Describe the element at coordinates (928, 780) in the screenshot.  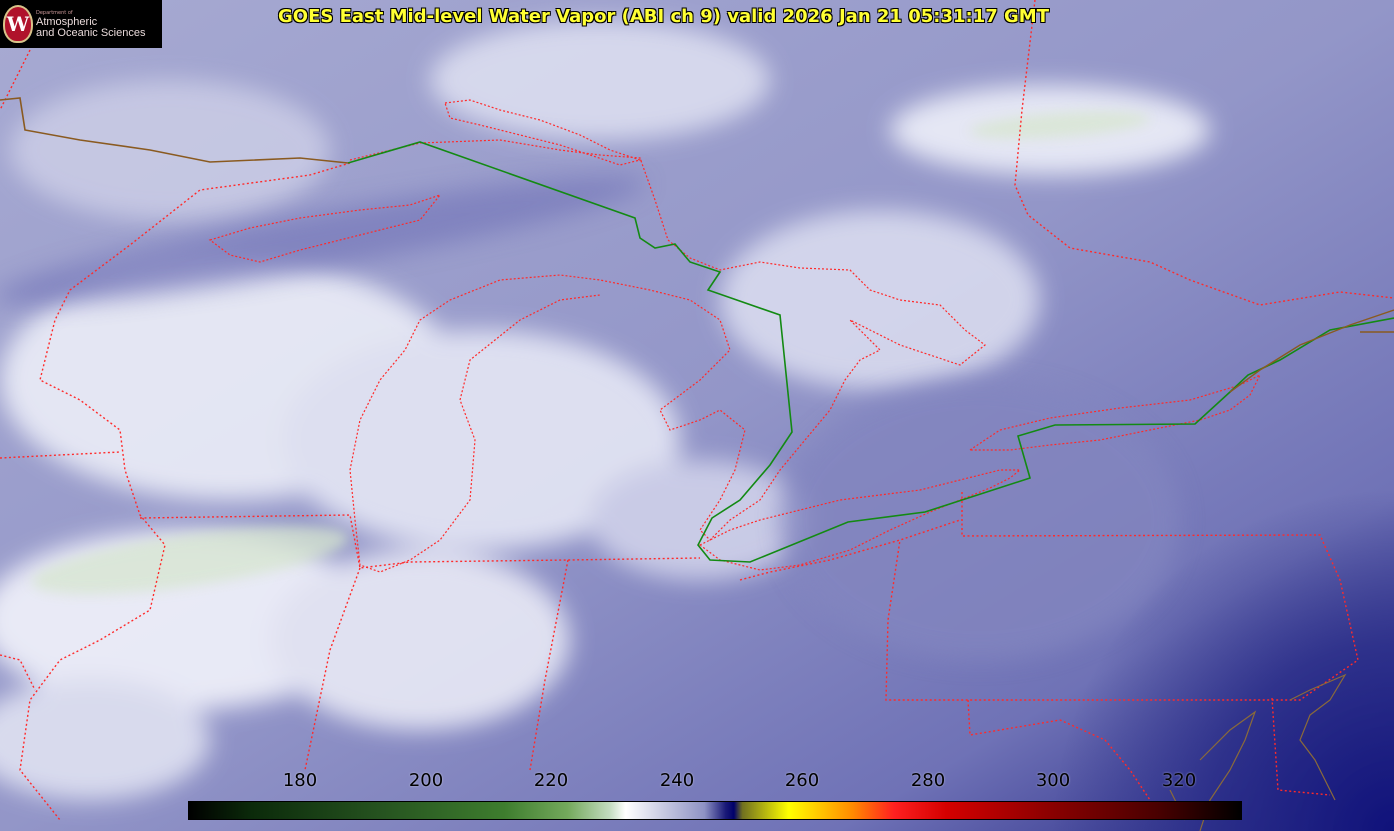
I see `colorbar-tick-280: 280` at that location.